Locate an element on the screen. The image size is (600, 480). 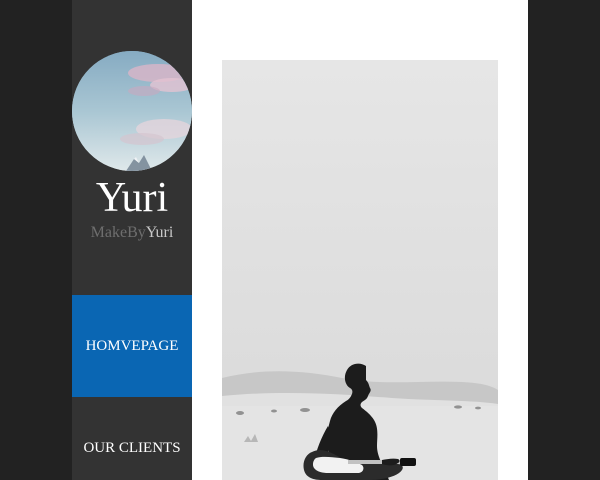
nav-item-our-clients: OUR CLIENTS is located at coordinates (132, 439).